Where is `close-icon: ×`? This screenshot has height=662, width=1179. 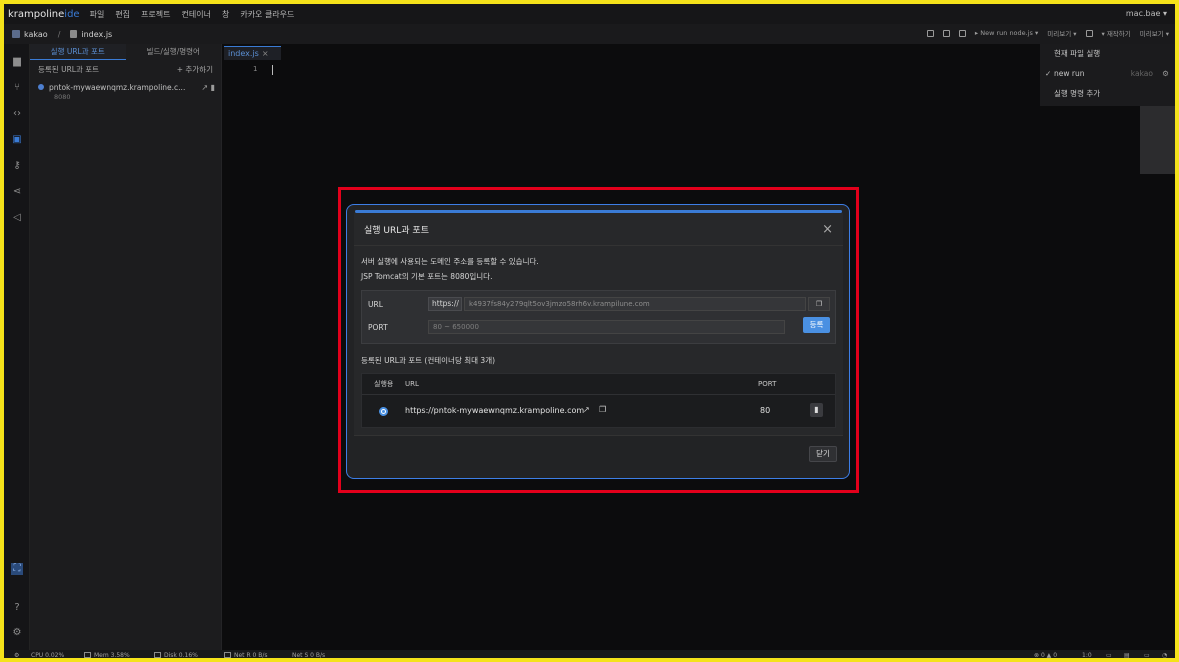
close-icon: × is located at coordinates (827, 229).